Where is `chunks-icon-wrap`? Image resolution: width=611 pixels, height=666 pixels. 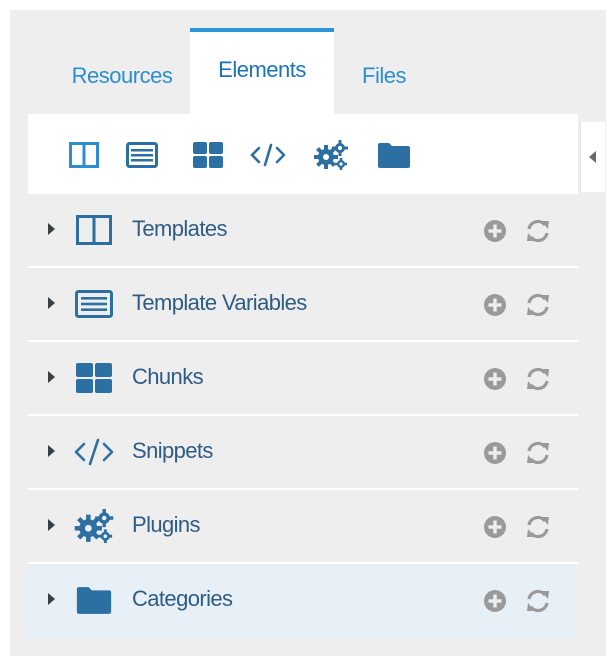
chunks-icon-wrap is located at coordinates (94, 378).